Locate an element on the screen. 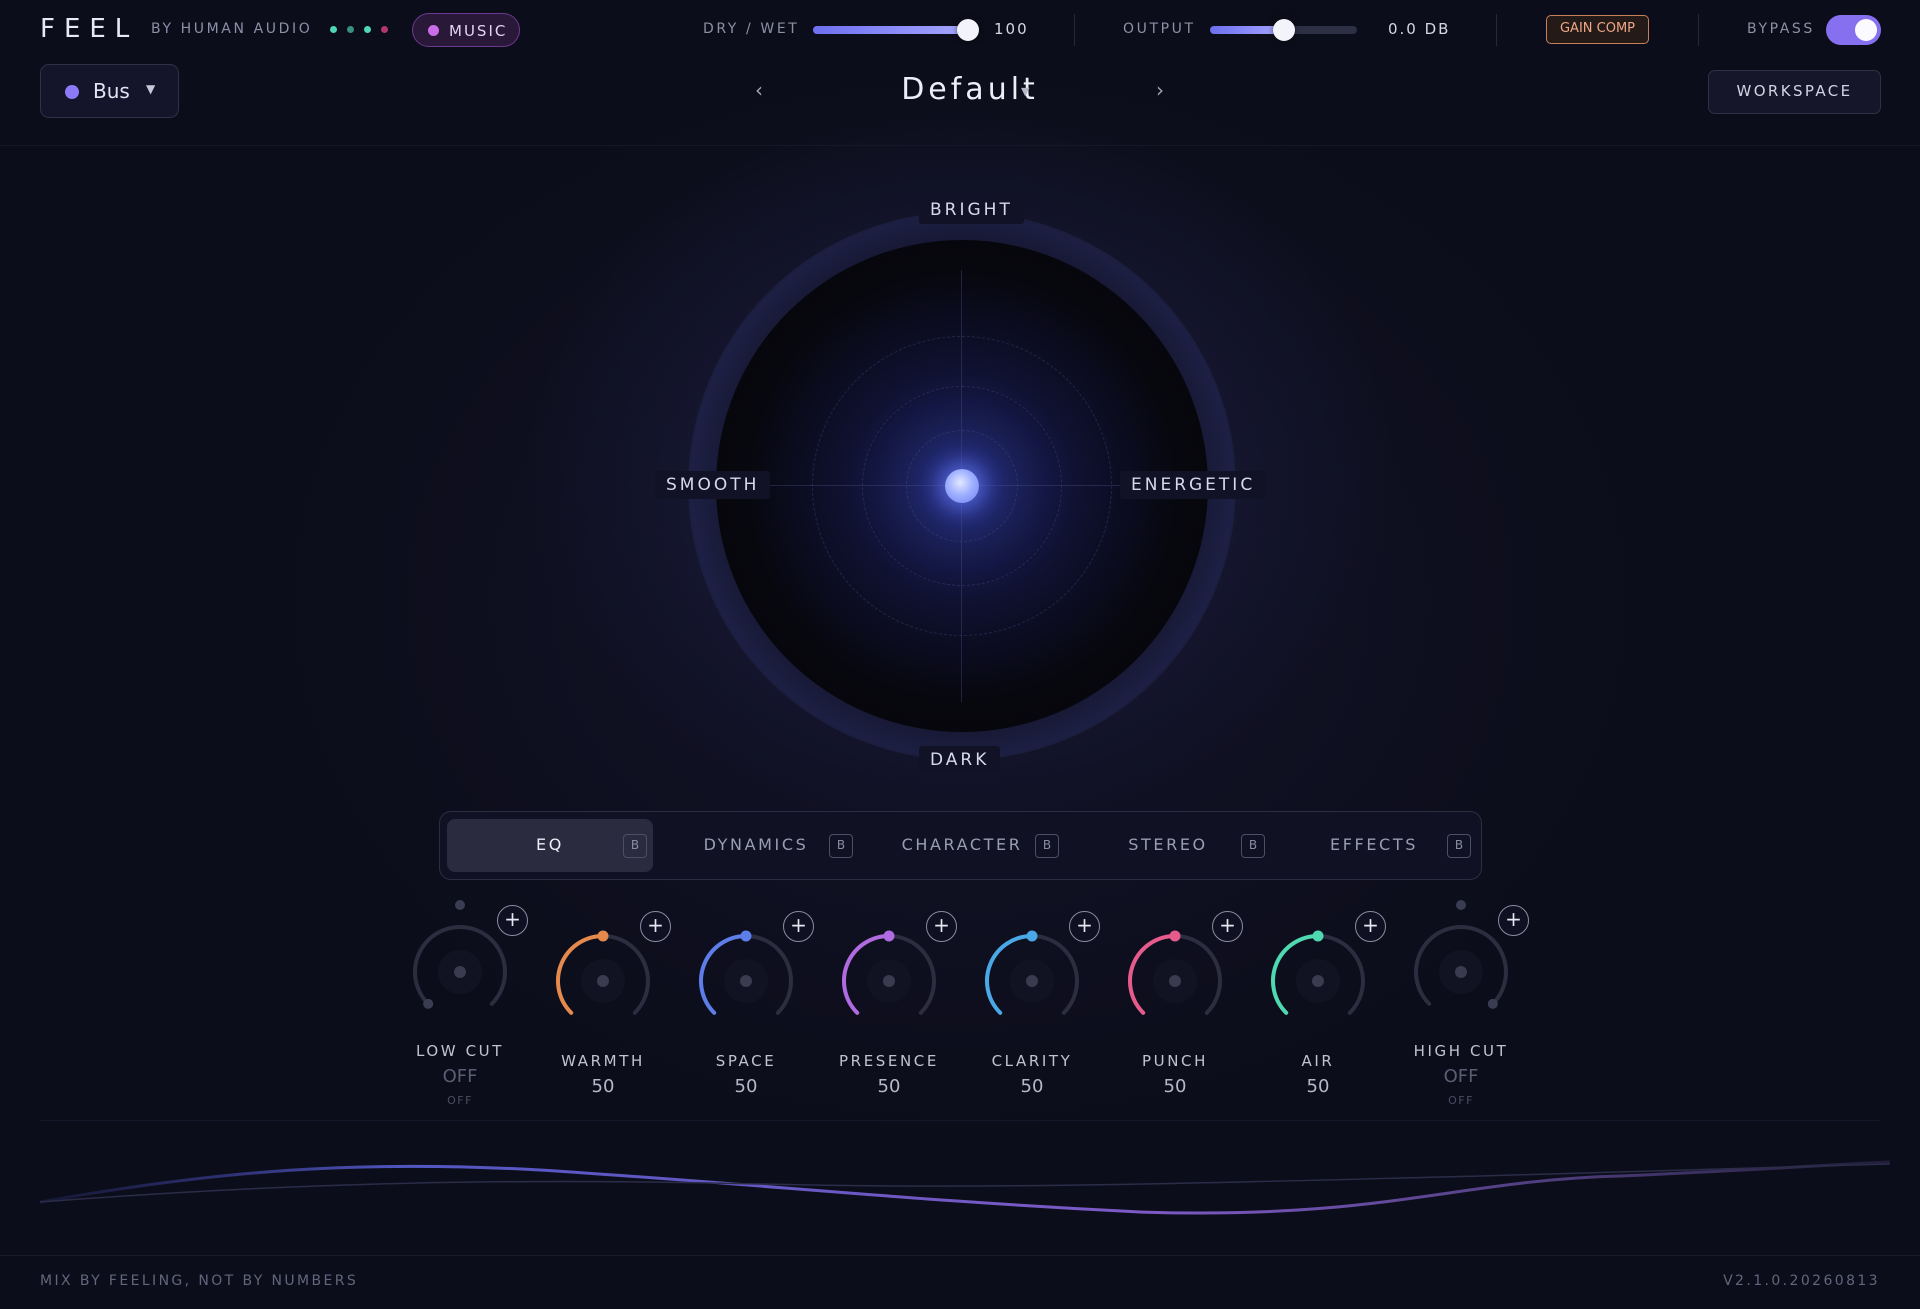 This screenshot has width=1920, height=1309. bypass-label: BYPASS is located at coordinates (1781, 29).